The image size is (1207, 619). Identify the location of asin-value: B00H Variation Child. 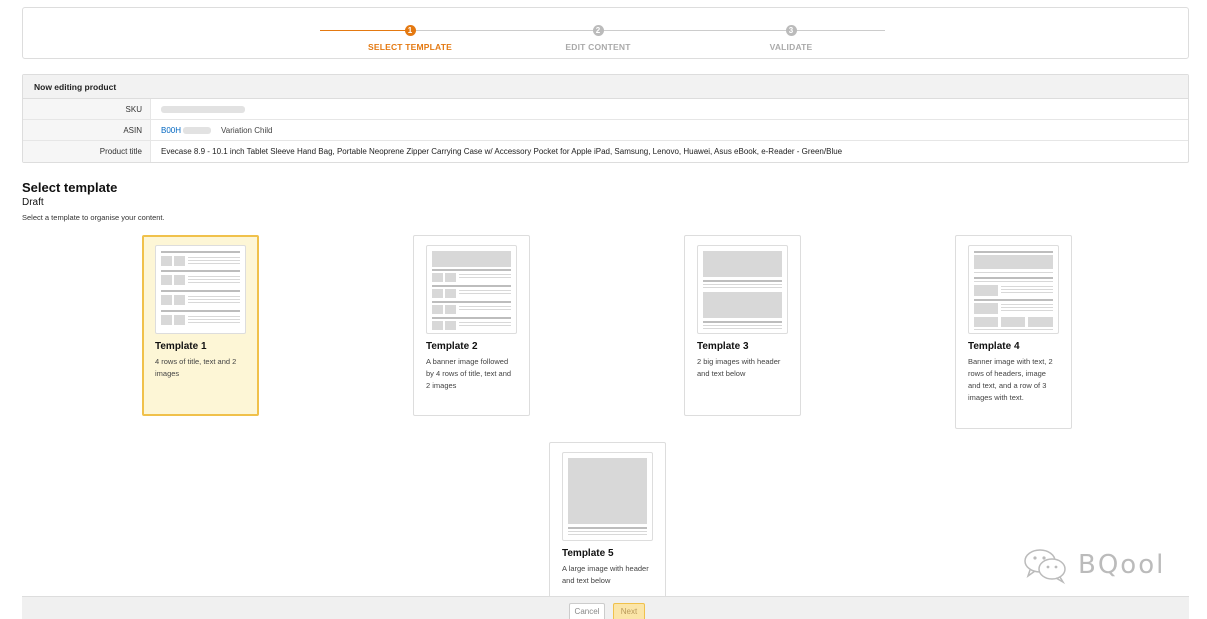
(211, 130).